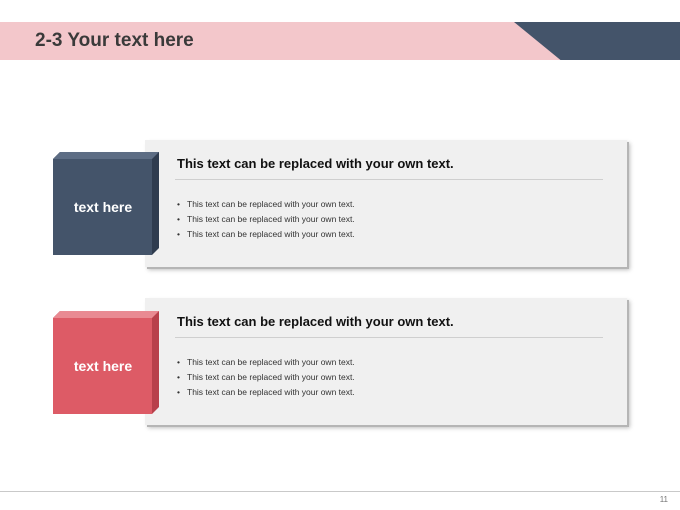  I want to click on label-box-navy: text here, so click(106, 203).